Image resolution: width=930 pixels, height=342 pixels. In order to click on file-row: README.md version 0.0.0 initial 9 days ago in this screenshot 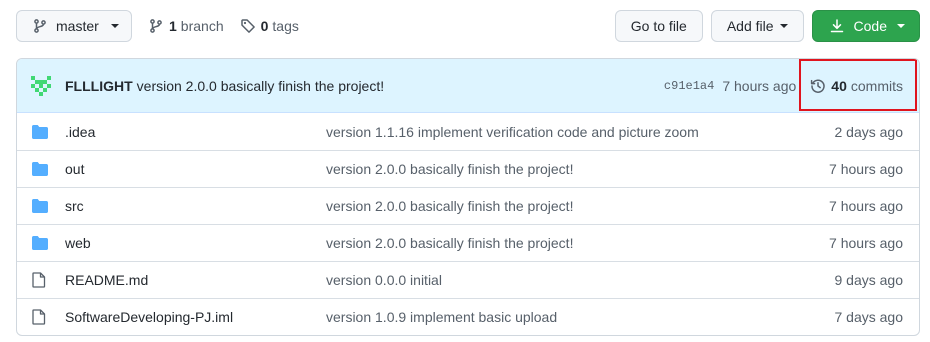, I will do `click(468, 279)`.